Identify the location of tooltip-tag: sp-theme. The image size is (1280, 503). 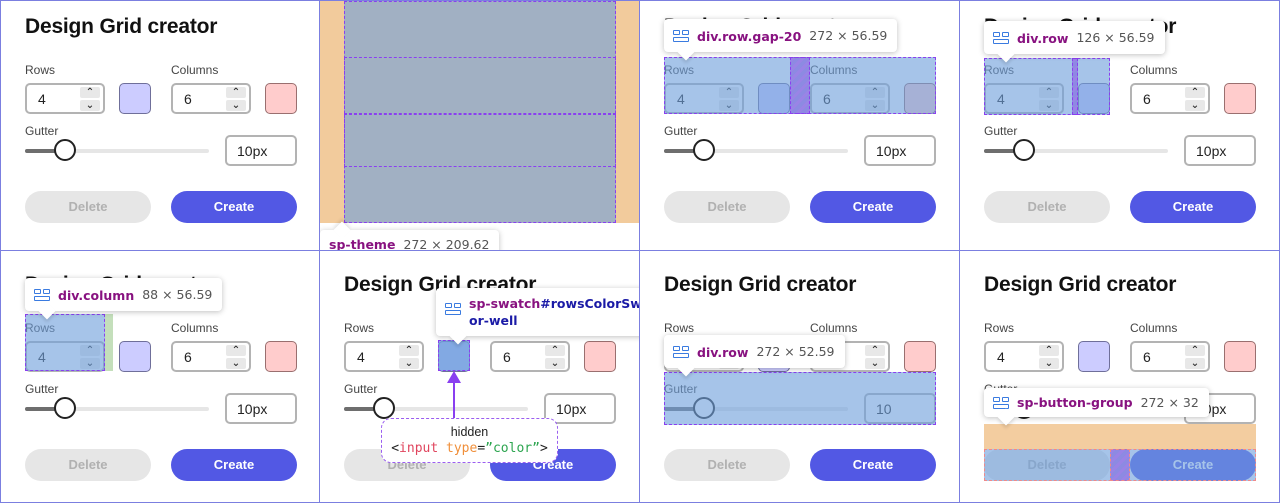
(362, 244).